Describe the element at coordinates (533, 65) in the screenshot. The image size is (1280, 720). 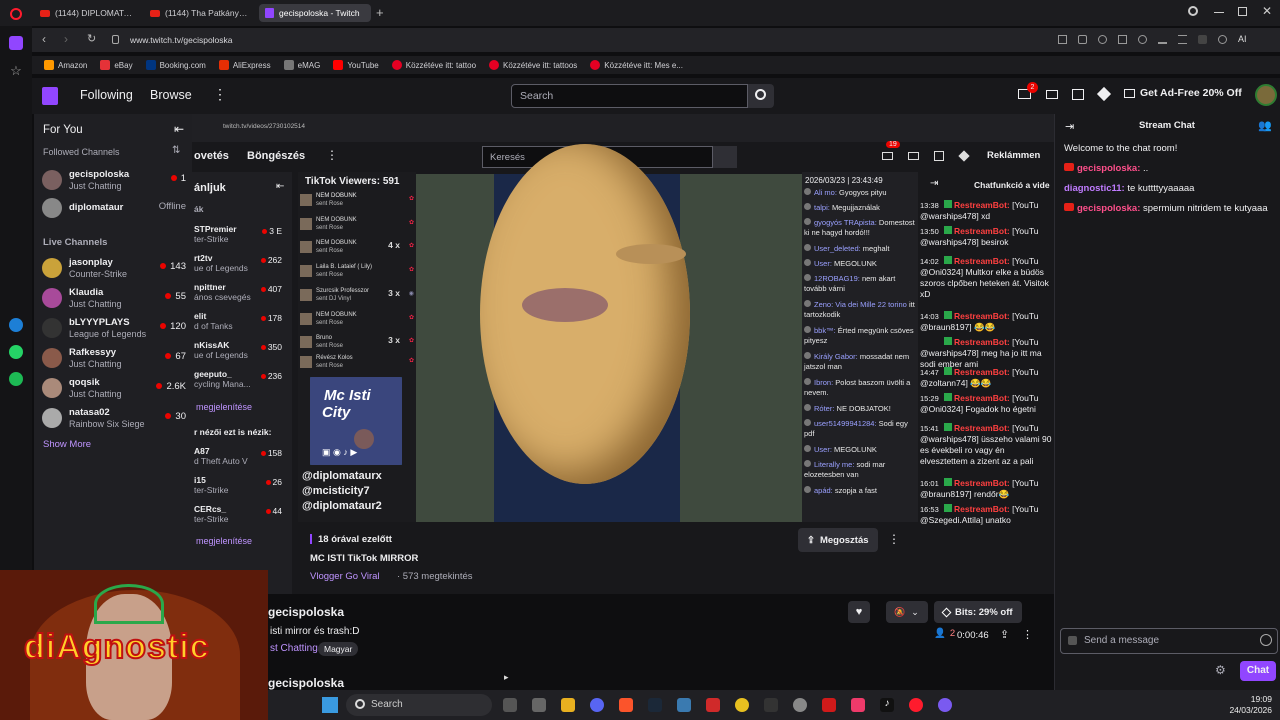
I see `bookmark-pinterest: Közzétéve itt: tattoos` at that location.